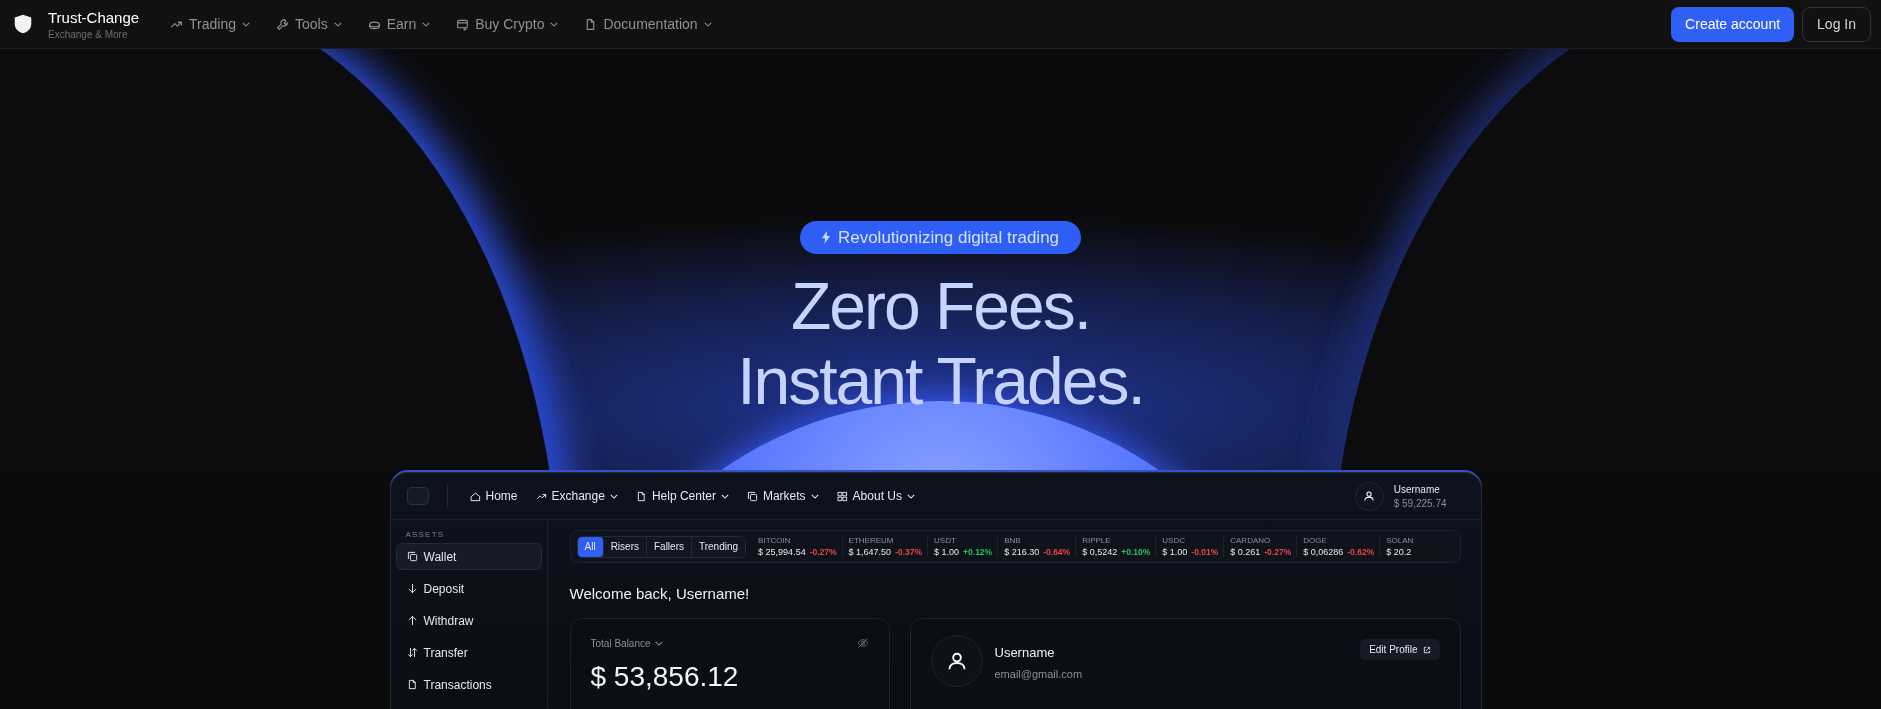  What do you see at coordinates (88, 34) in the screenshot?
I see `brand-tagline: Exchange & More` at bounding box center [88, 34].